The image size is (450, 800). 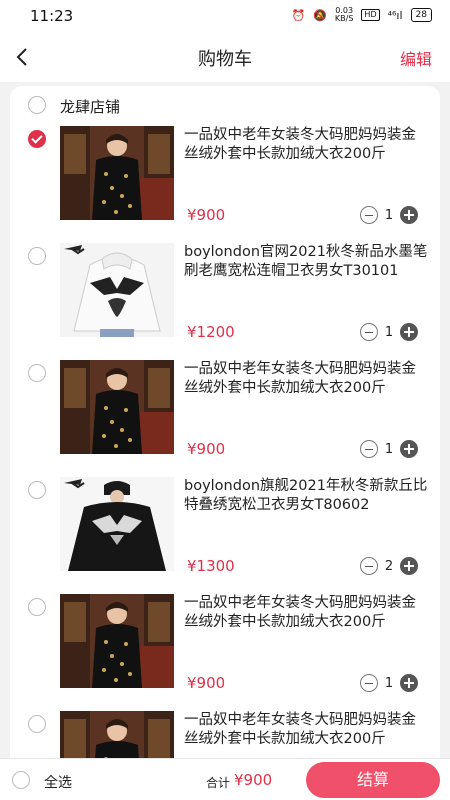 What do you see at coordinates (298, 15) in the screenshot?
I see `alarm-icon: ⏰` at bounding box center [298, 15].